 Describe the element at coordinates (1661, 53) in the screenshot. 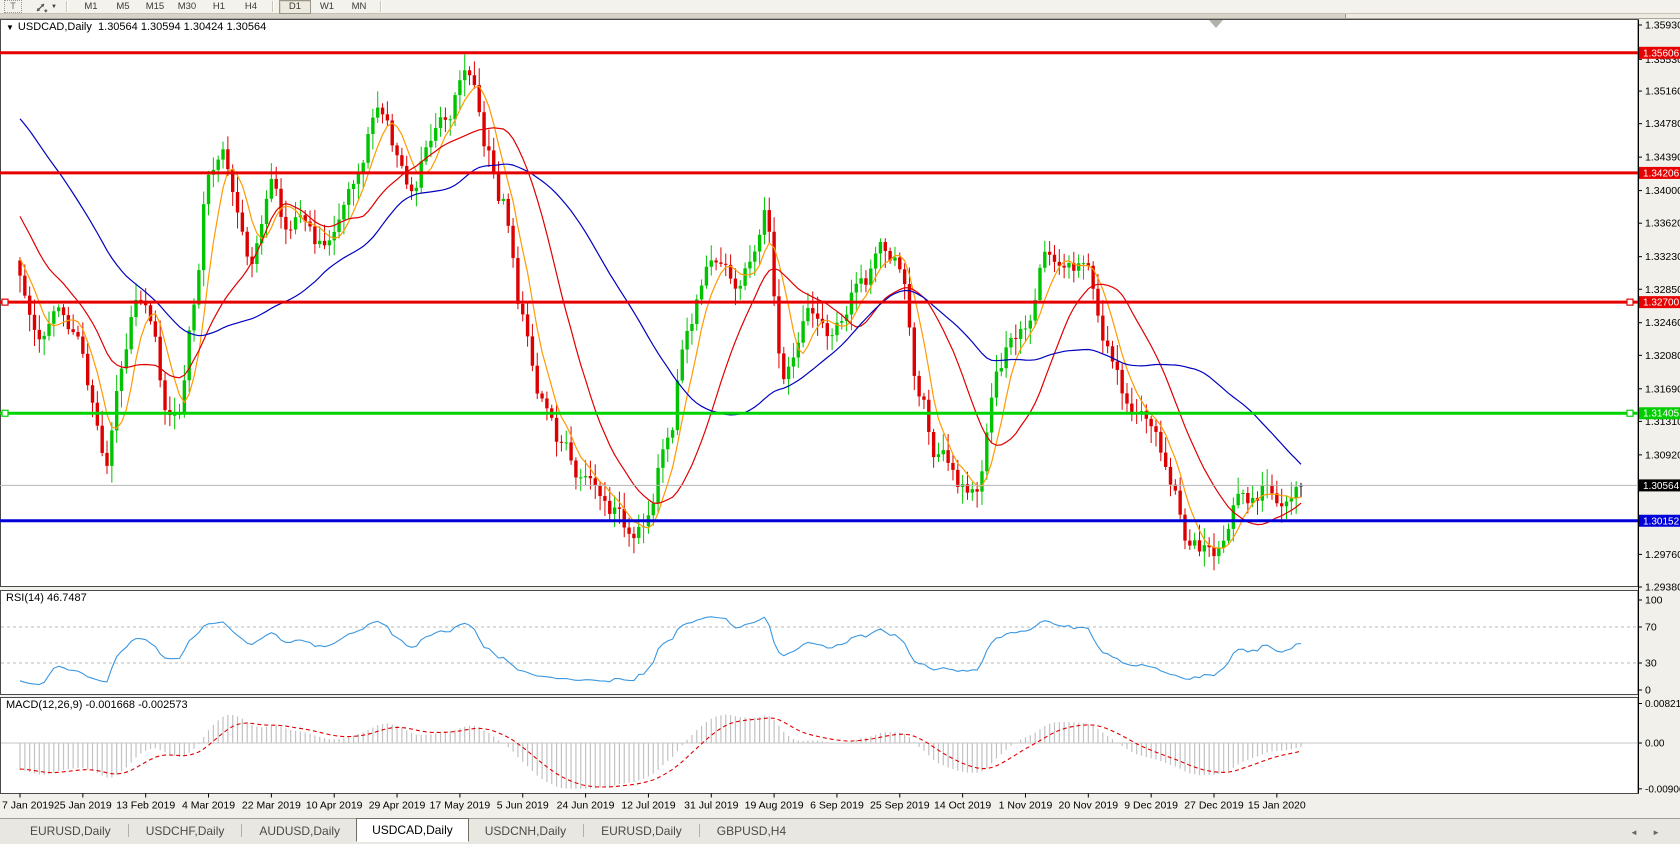

I see `price-line-axis-label-text: 1.35606` at that location.